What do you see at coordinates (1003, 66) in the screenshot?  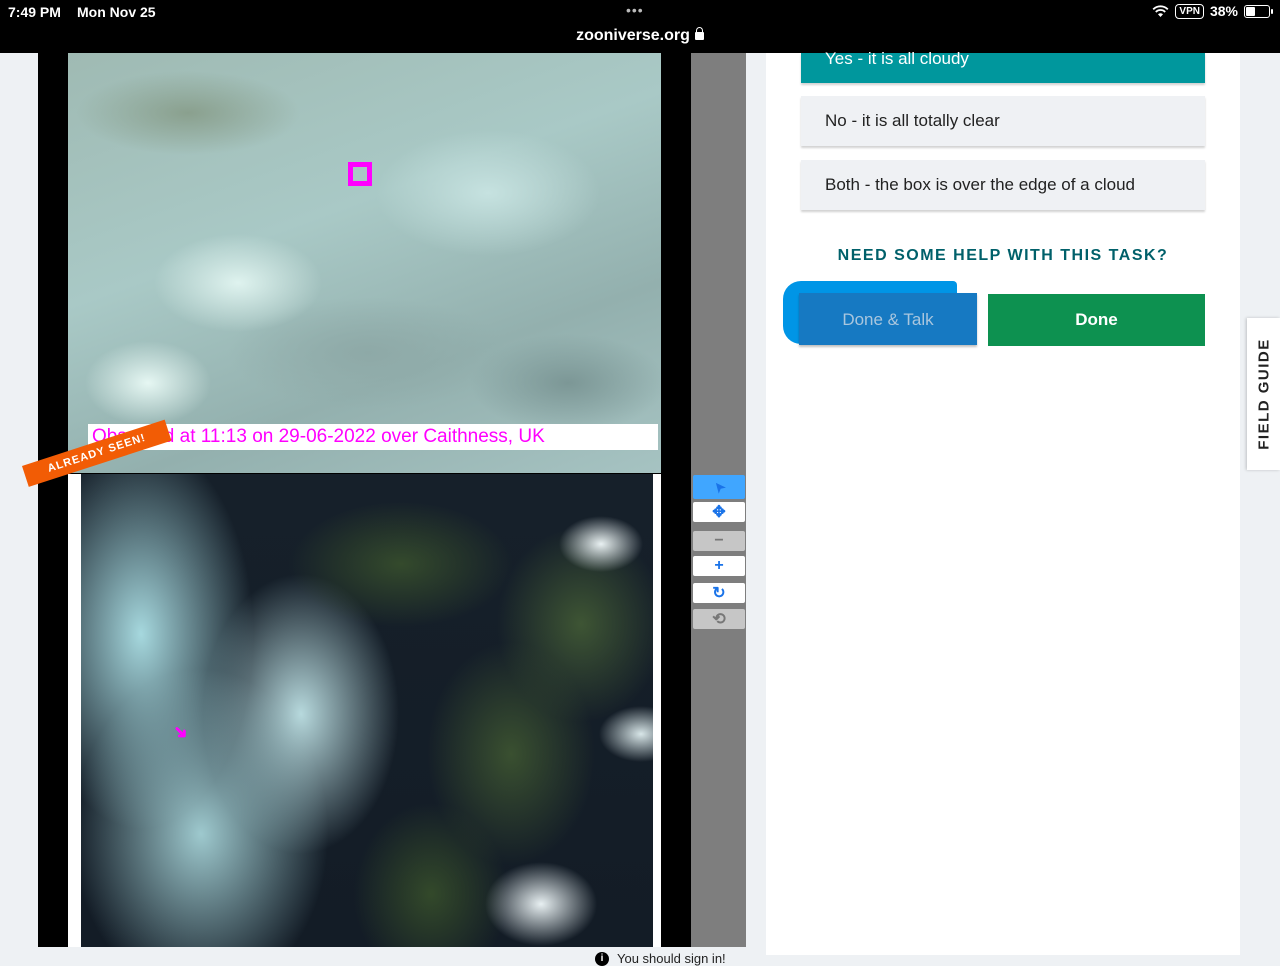 I see `answer-option-yes: Yes - it is all cloudy` at bounding box center [1003, 66].